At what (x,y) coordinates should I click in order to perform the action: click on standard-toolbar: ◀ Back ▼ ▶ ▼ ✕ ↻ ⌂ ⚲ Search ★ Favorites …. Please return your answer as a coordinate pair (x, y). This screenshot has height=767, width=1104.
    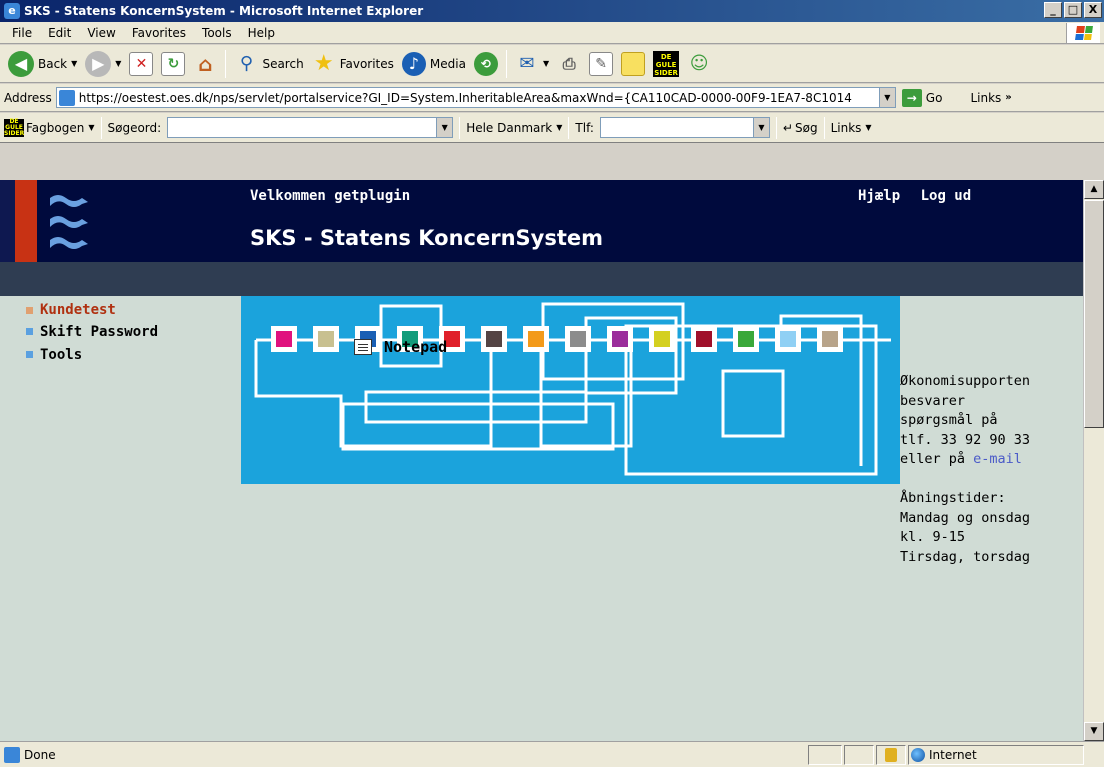
    Looking at the image, I should click on (552, 64).